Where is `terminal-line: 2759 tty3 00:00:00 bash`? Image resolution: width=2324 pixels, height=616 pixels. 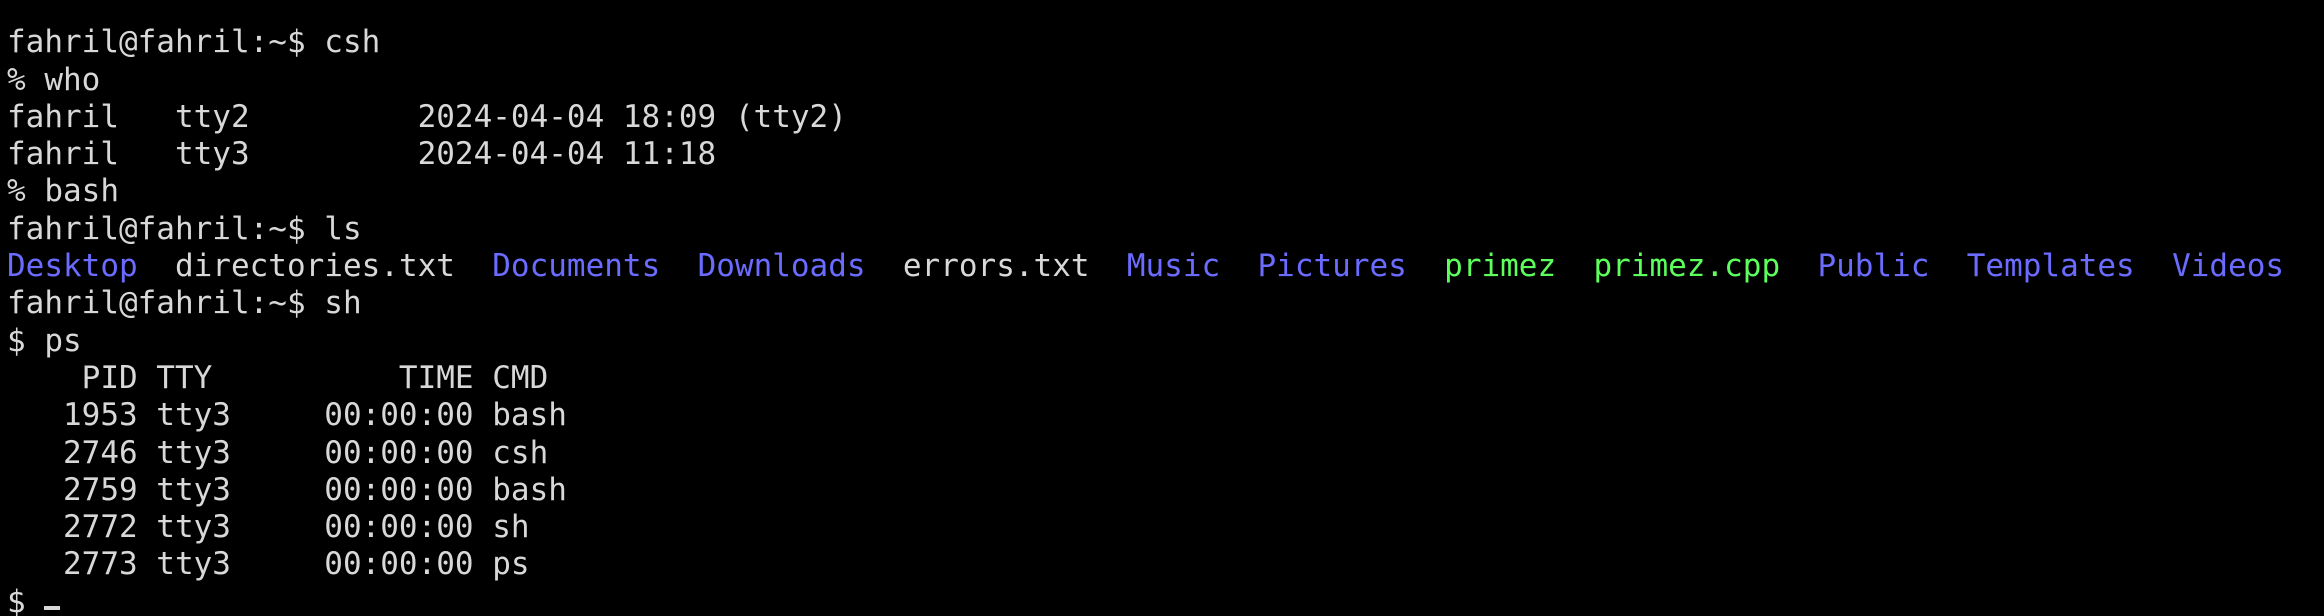 terminal-line: 2759 tty3 00:00:00 bash is located at coordinates (1162, 490).